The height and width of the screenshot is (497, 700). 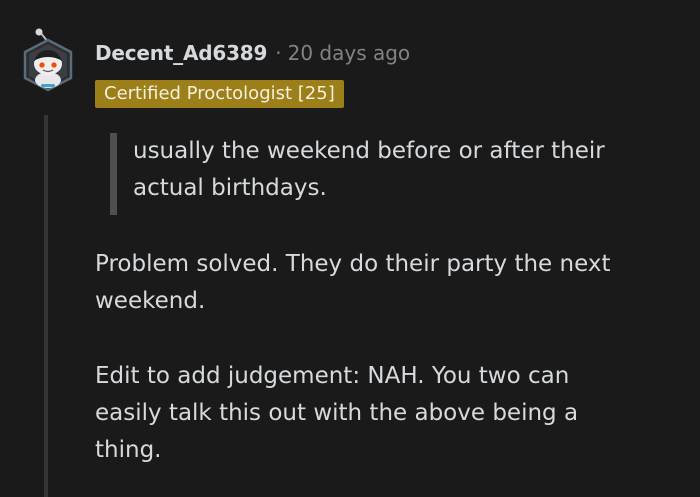 I want to click on user-avatar, so click(x=48, y=62).